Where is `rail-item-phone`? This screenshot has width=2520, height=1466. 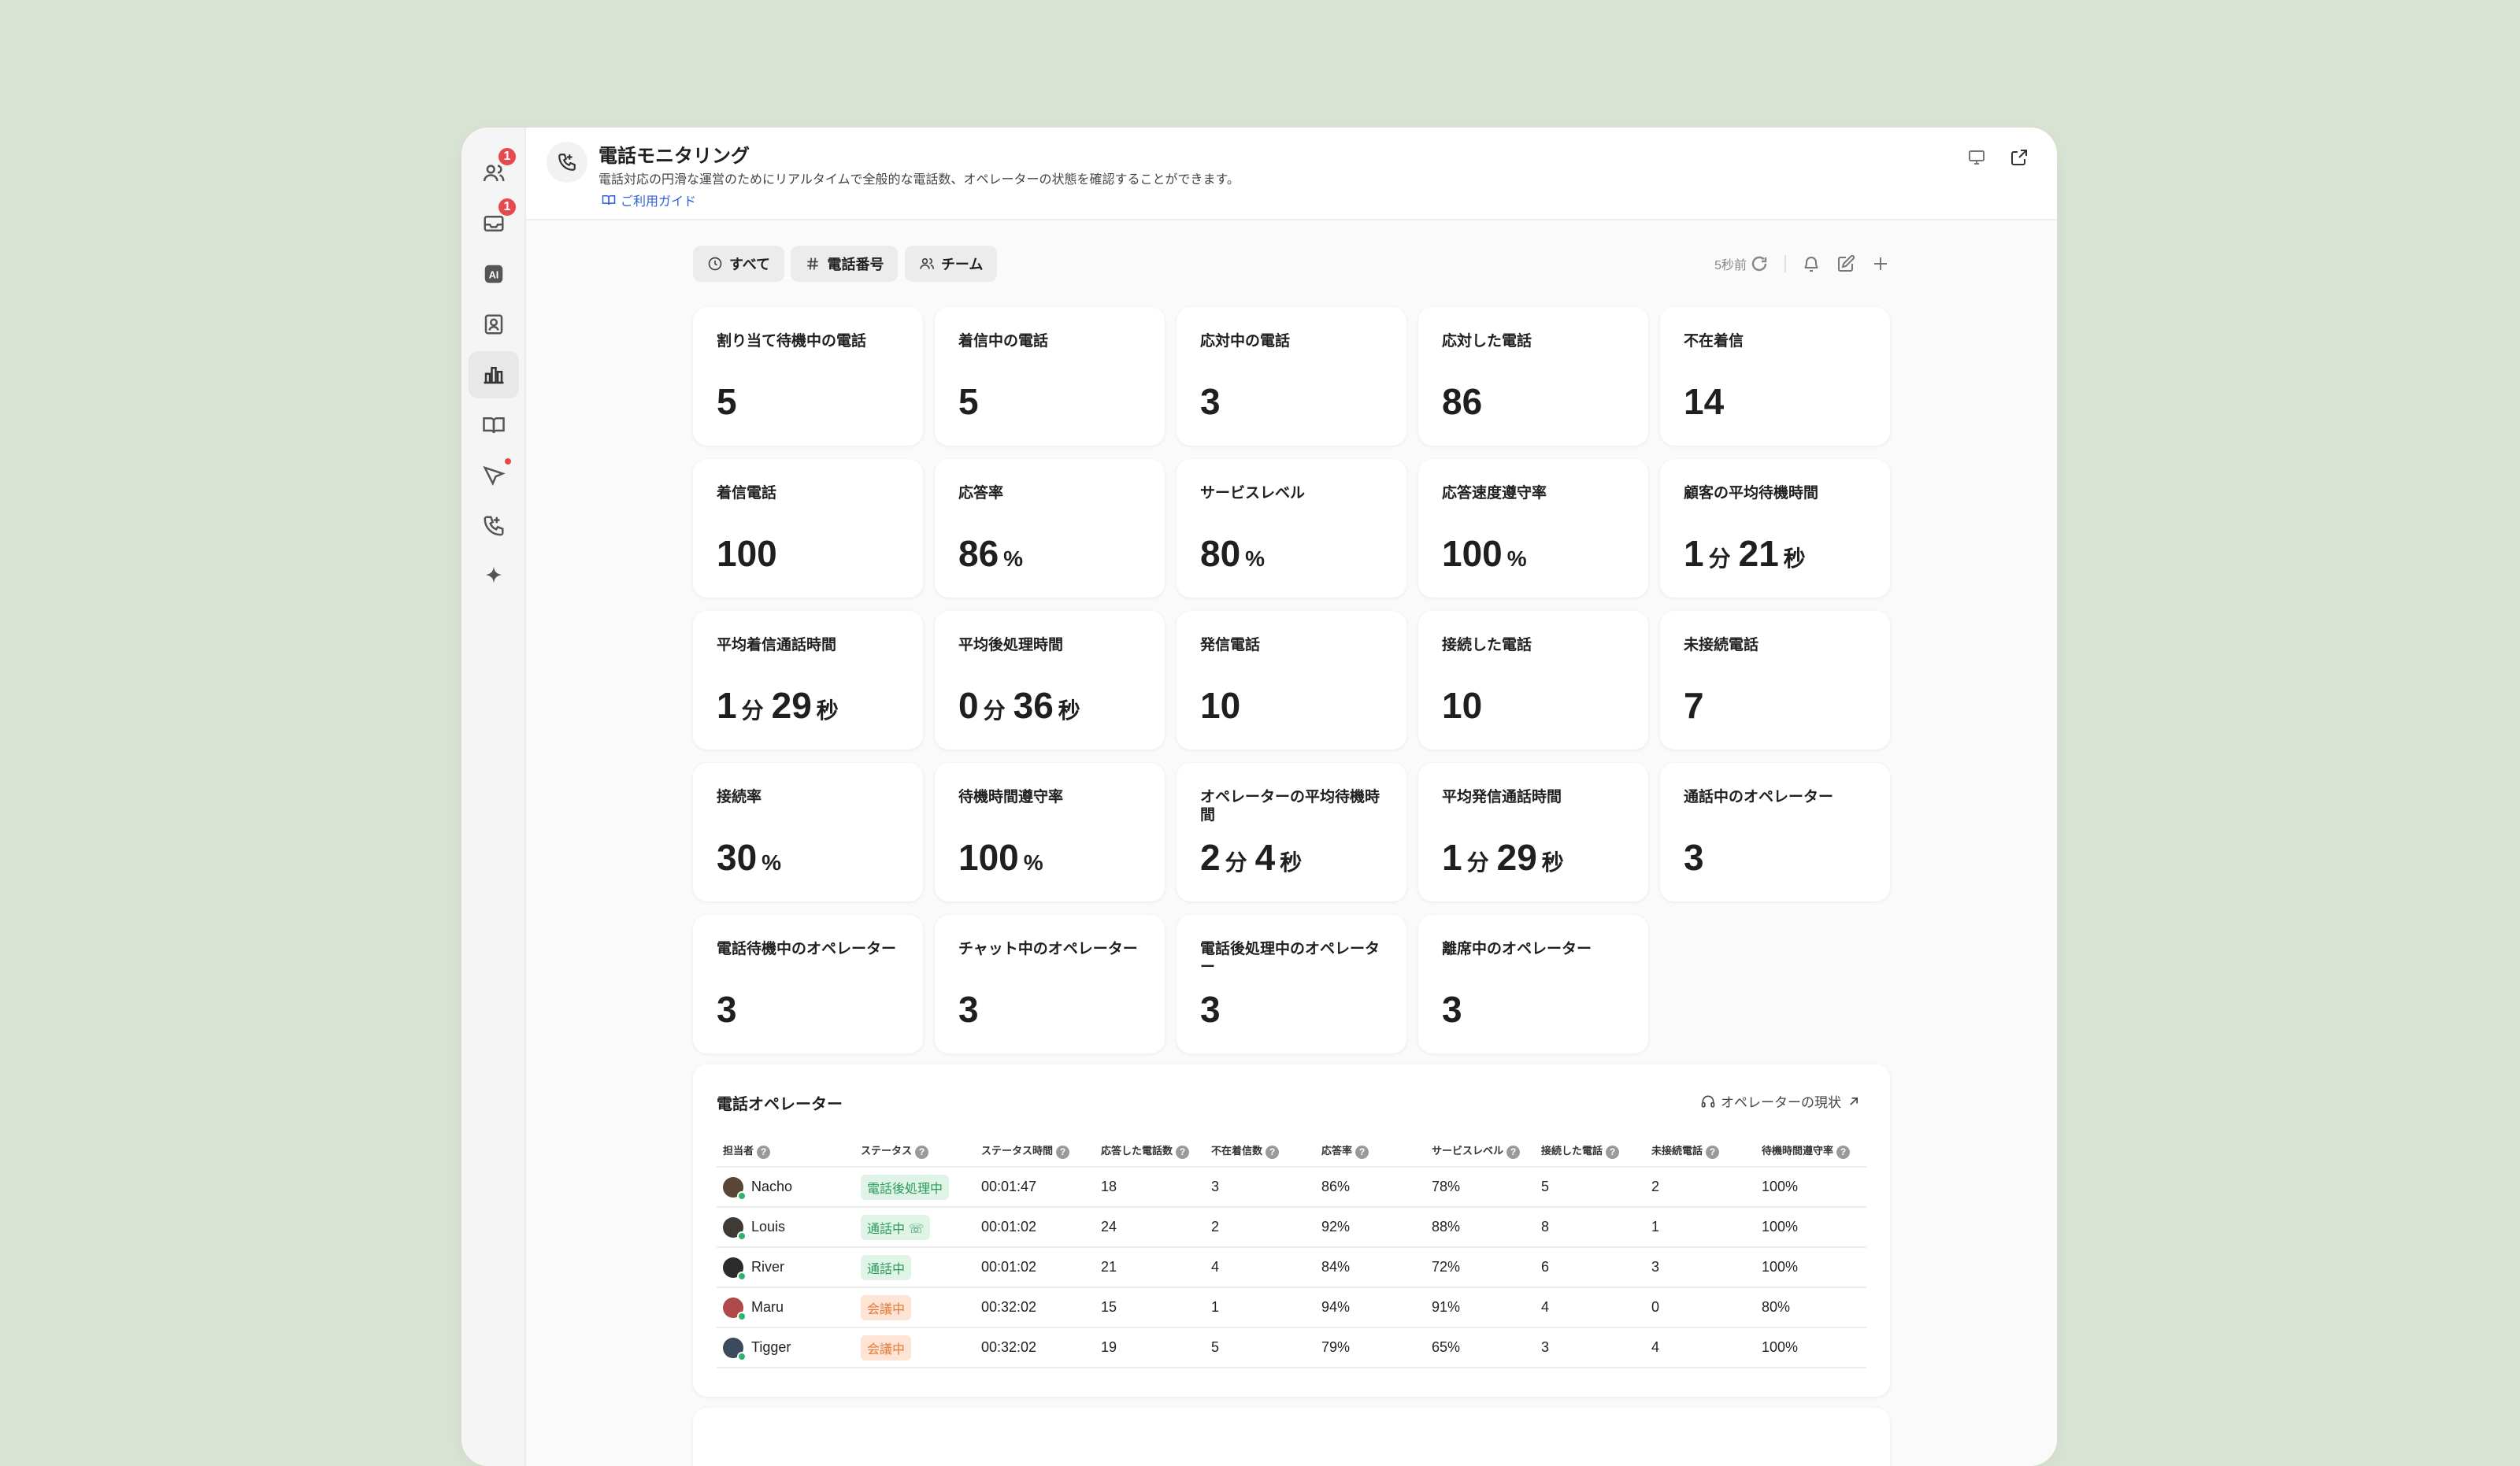
rail-item-phone is located at coordinates (494, 526).